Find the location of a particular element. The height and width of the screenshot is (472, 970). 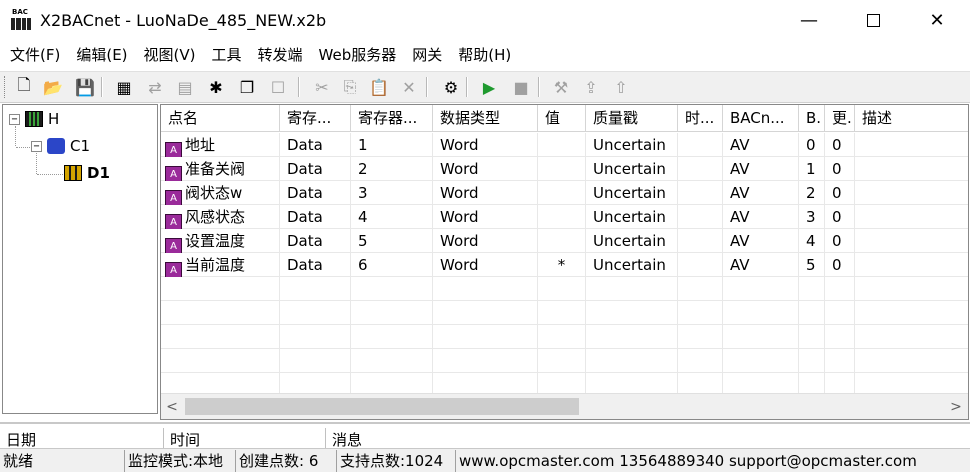

table-cell: * is located at coordinates (562, 265).